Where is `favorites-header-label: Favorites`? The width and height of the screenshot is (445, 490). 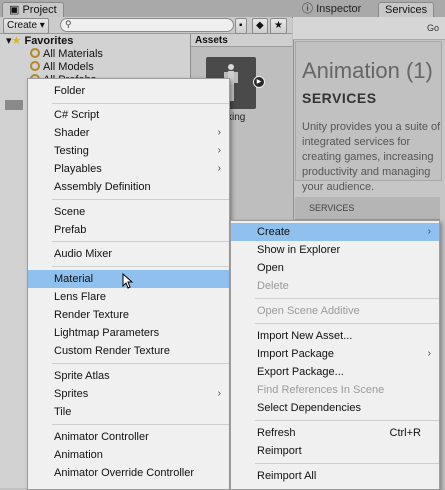 favorites-header-label: Favorites is located at coordinates (49, 41).